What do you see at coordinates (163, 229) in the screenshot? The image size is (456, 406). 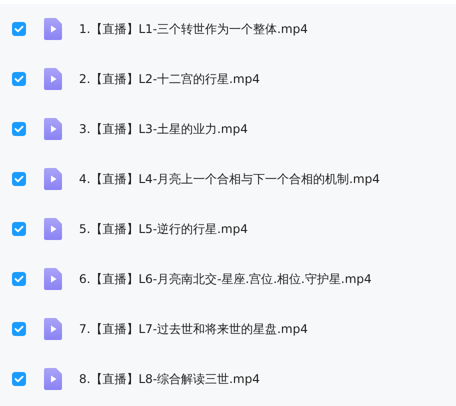 I see `file-name: 5.【直播】L5-逆行的行星.mp4` at bounding box center [163, 229].